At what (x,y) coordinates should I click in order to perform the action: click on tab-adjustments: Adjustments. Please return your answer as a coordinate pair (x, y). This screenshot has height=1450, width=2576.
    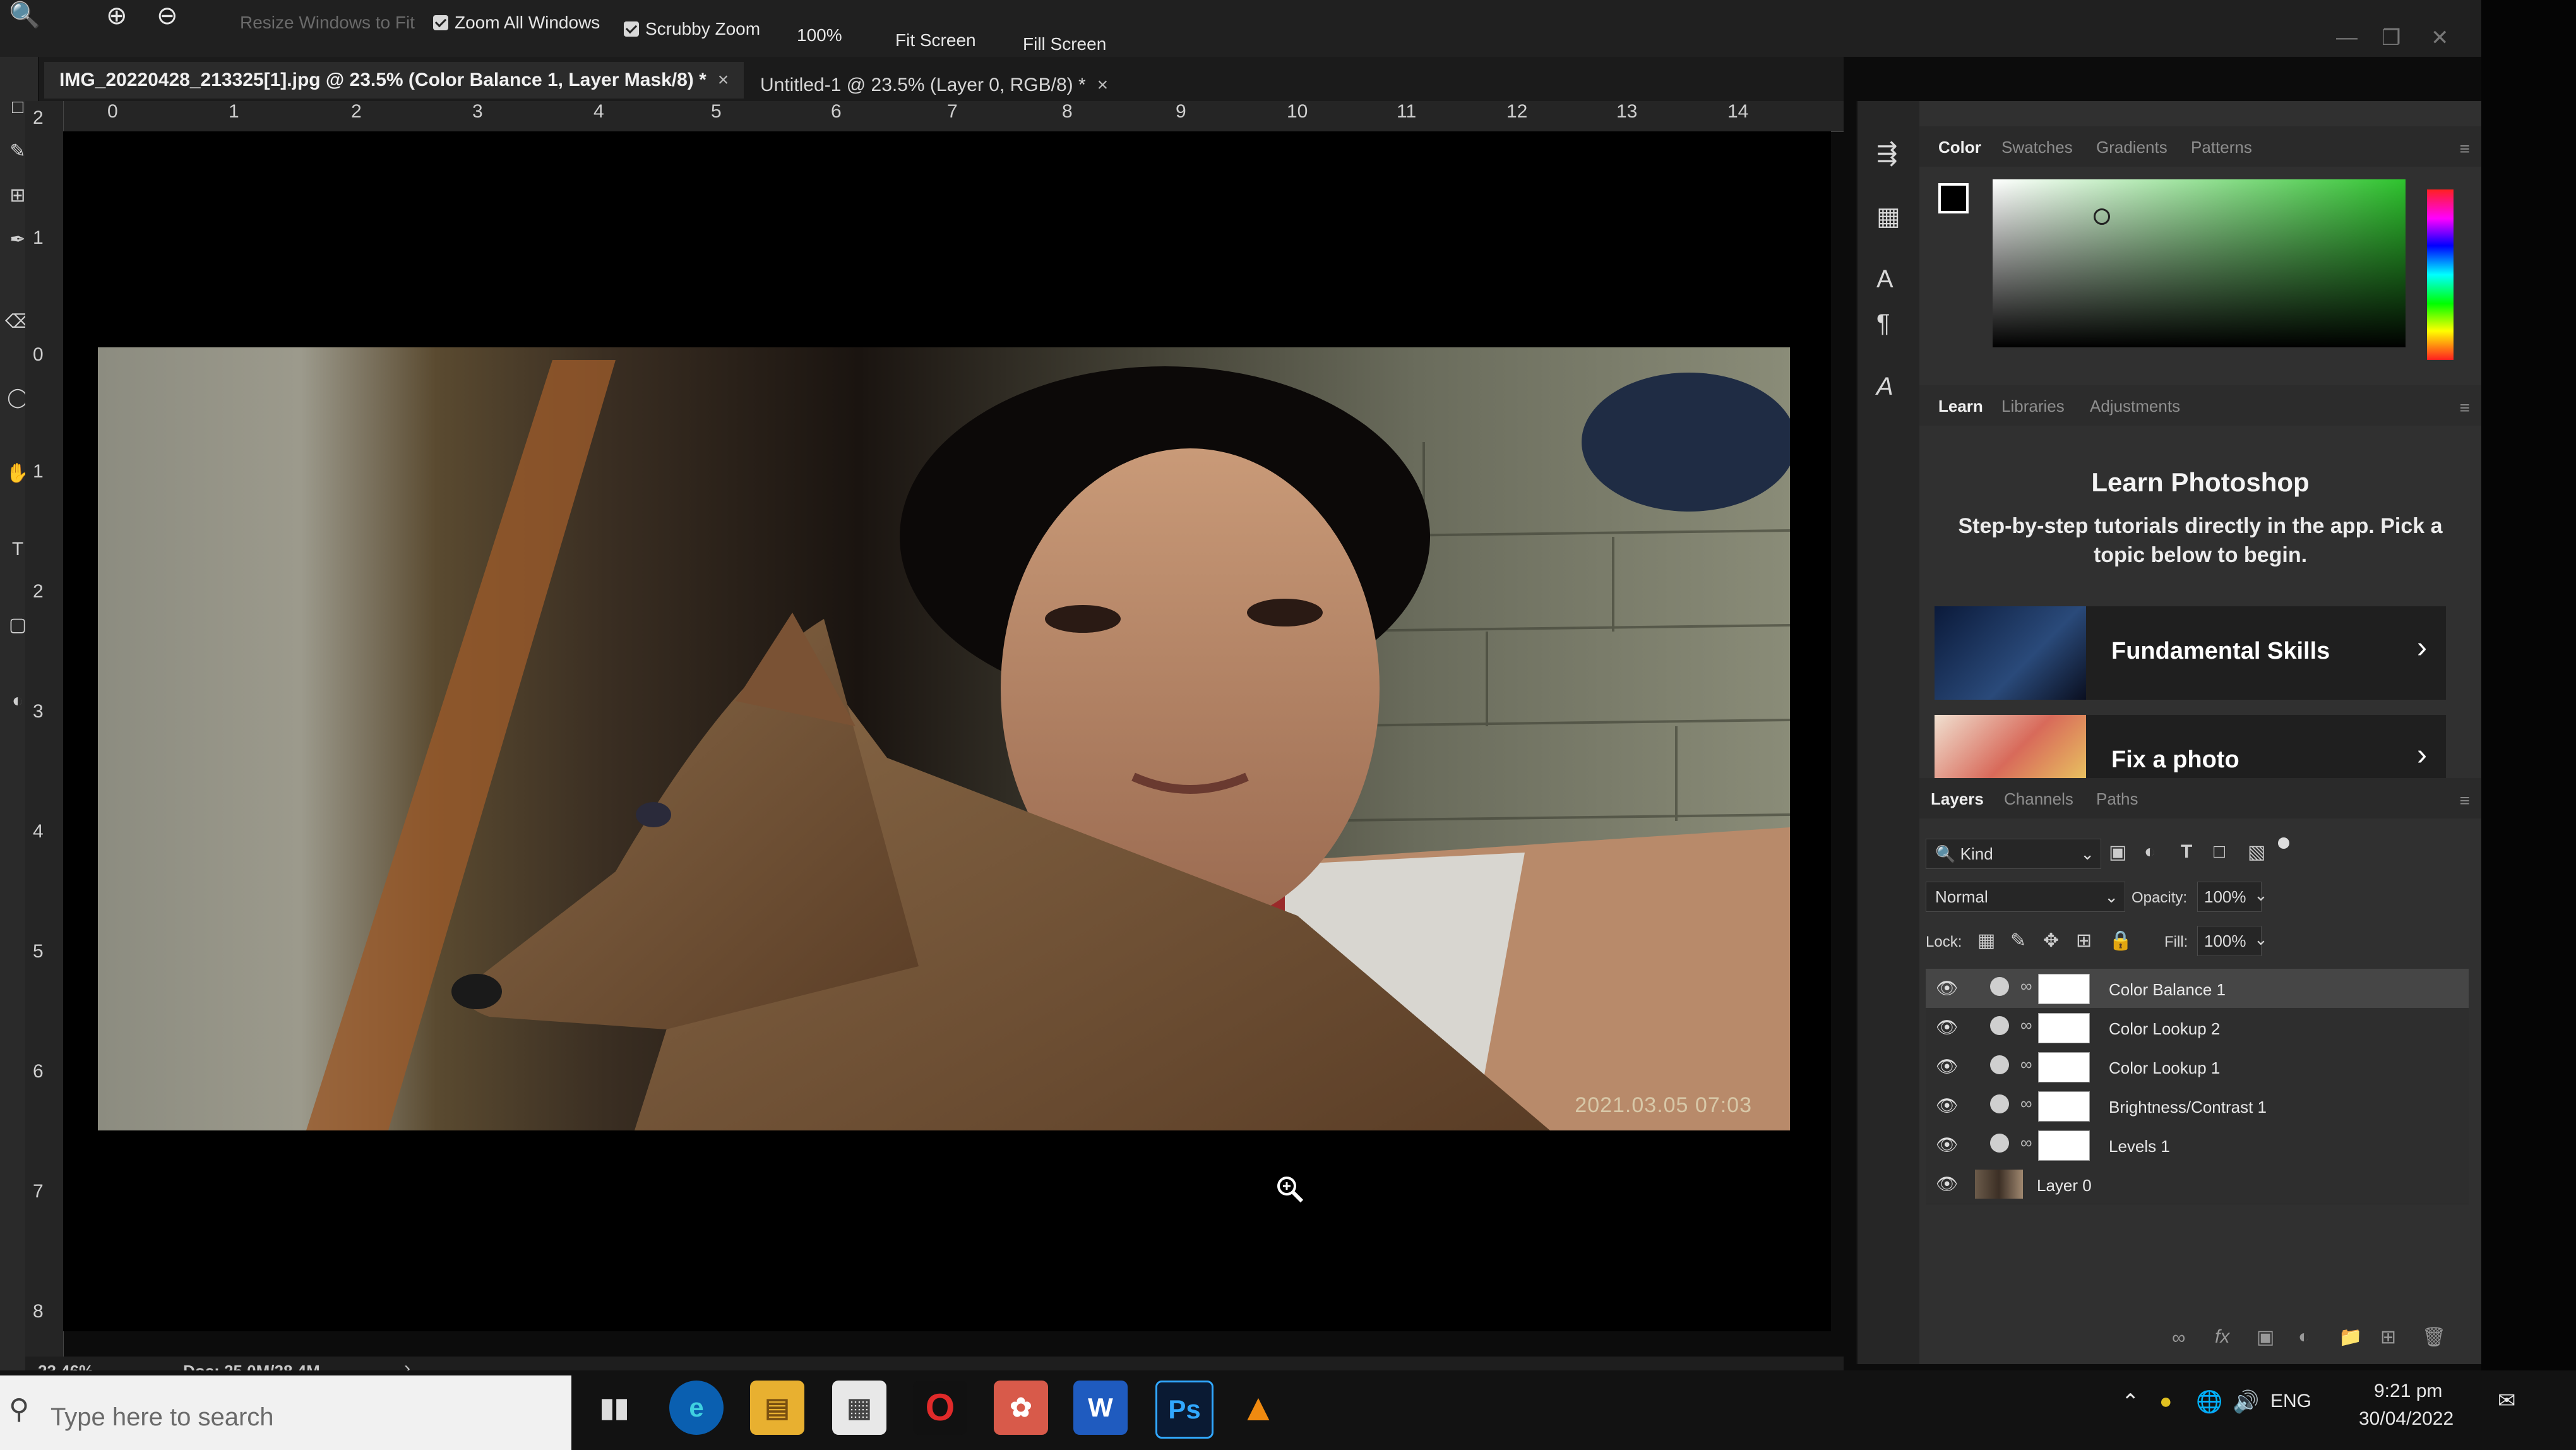
    Looking at the image, I should click on (2135, 406).